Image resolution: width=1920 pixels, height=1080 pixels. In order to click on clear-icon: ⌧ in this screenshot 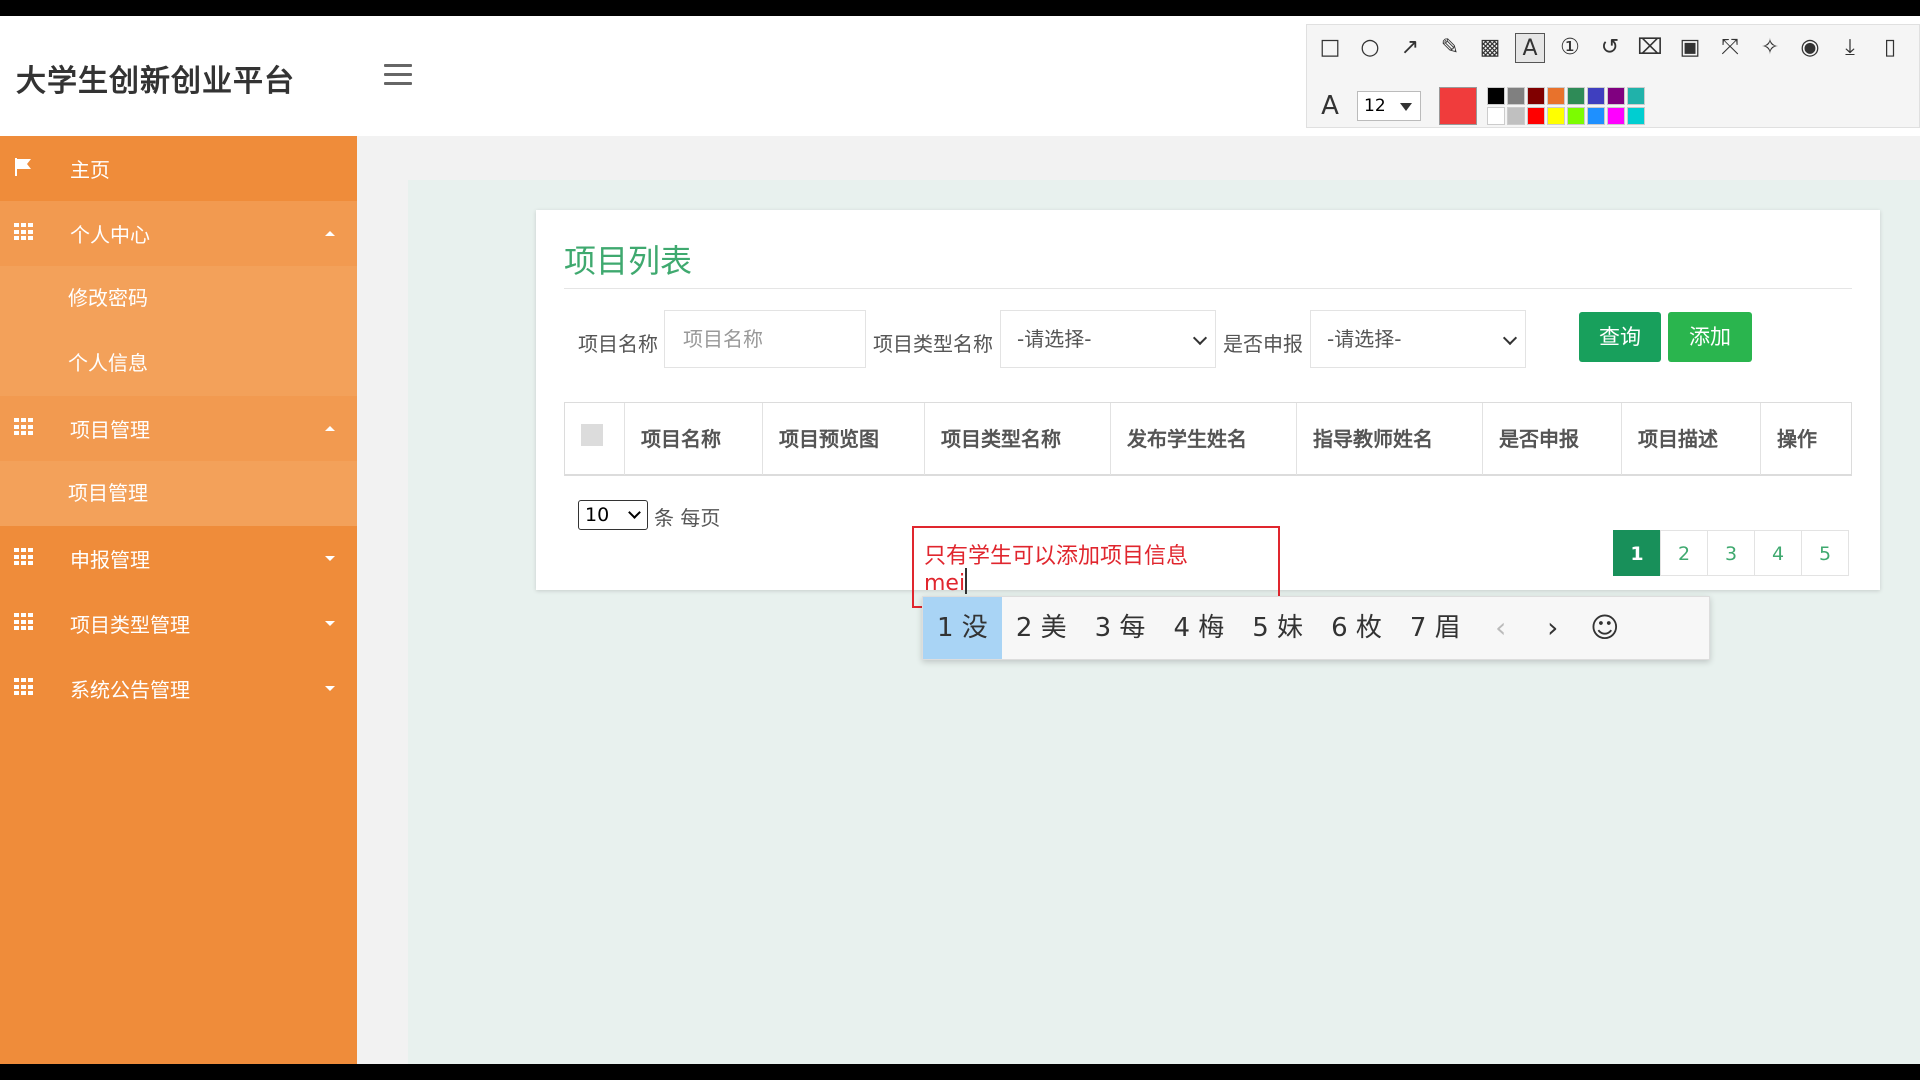, I will do `click(1650, 48)`.